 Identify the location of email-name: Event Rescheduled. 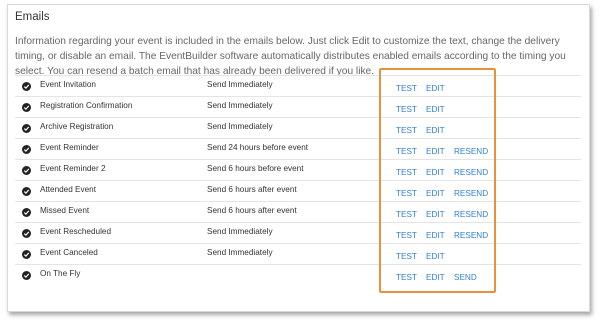
(76, 231).